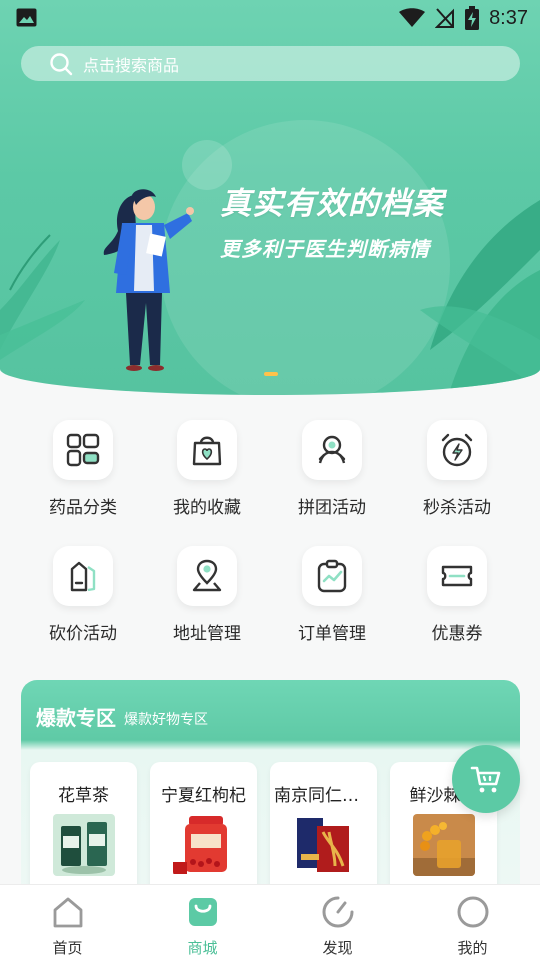 Image resolution: width=540 pixels, height=960 pixels. What do you see at coordinates (270, 63) in the screenshot?
I see `search-bar: 点击搜索商品` at bounding box center [270, 63].